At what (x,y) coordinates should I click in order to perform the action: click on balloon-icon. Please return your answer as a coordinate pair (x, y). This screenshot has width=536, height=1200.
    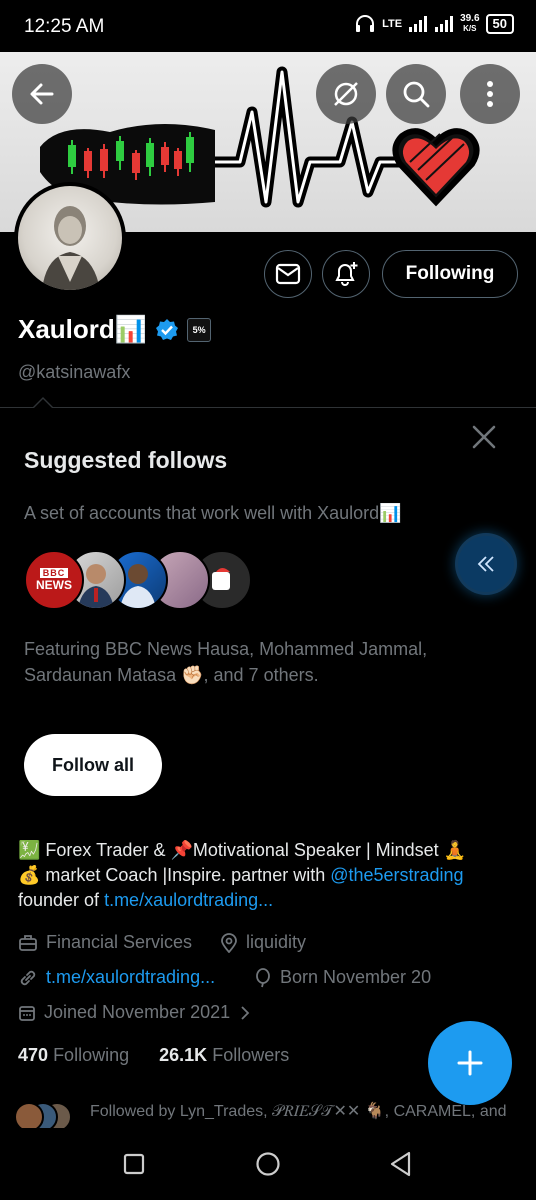
    Looking at the image, I should click on (263, 977).